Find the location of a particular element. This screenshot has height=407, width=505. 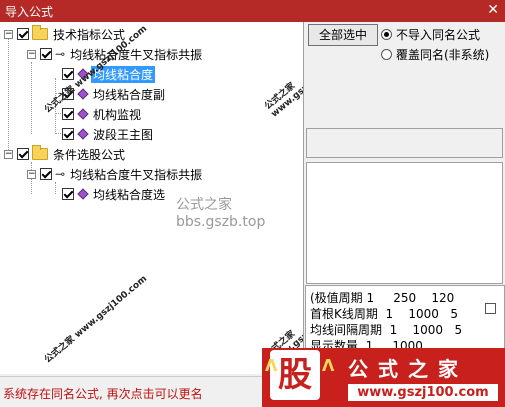

tree-node-label: 机构监视 is located at coordinates (117, 114).